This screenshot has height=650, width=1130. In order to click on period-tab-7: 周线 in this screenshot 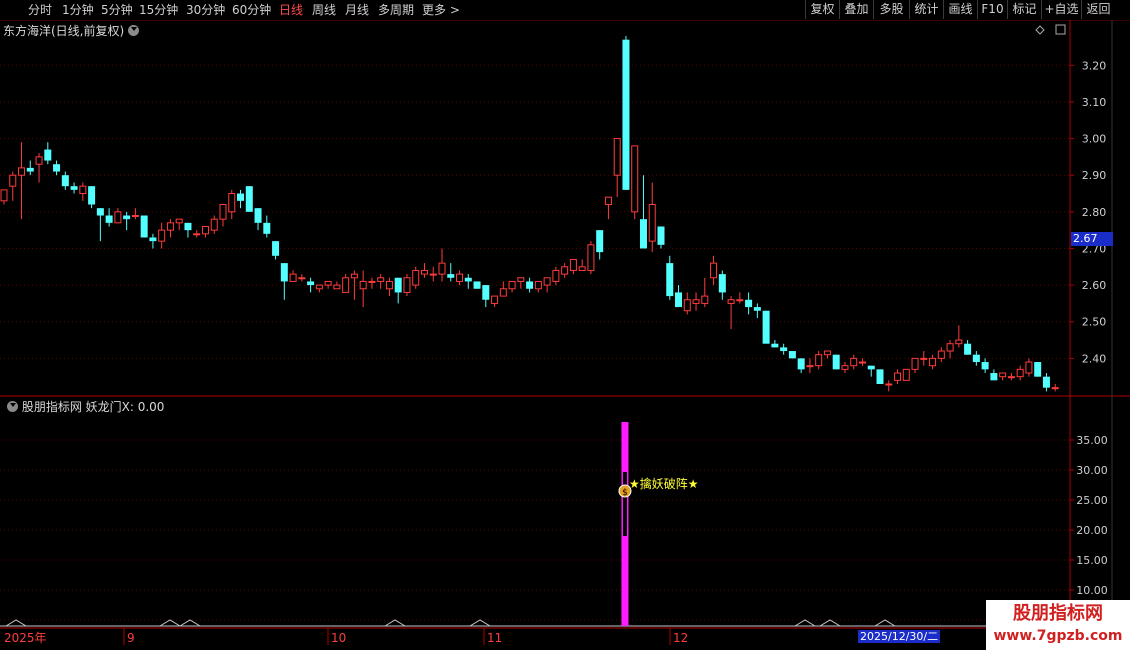, I will do `click(324, 10)`.